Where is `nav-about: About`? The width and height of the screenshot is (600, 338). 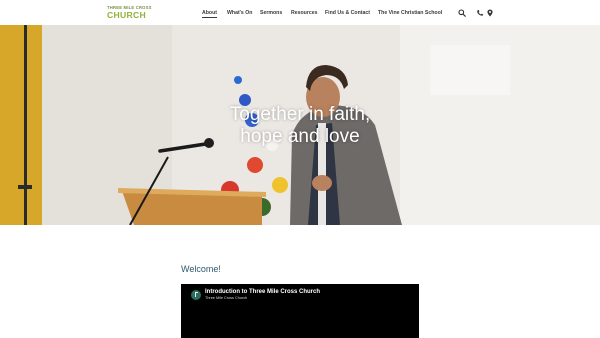
nav-about: About is located at coordinates (209, 14).